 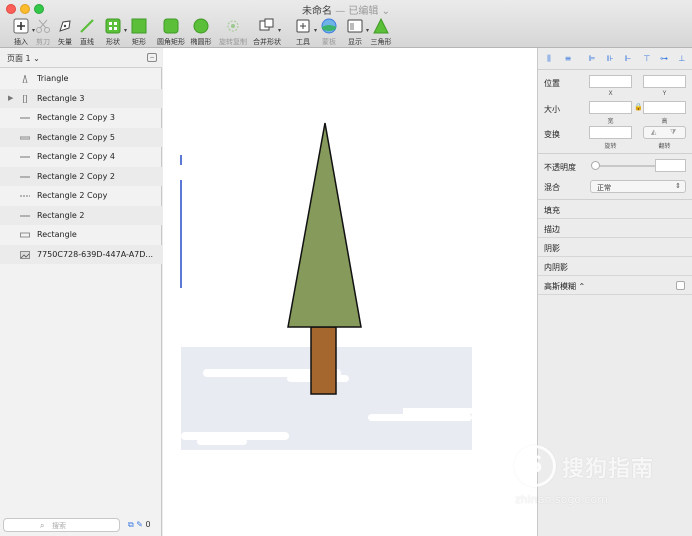 I want to click on align-left-icon: ⊫, so click(x=592, y=58).